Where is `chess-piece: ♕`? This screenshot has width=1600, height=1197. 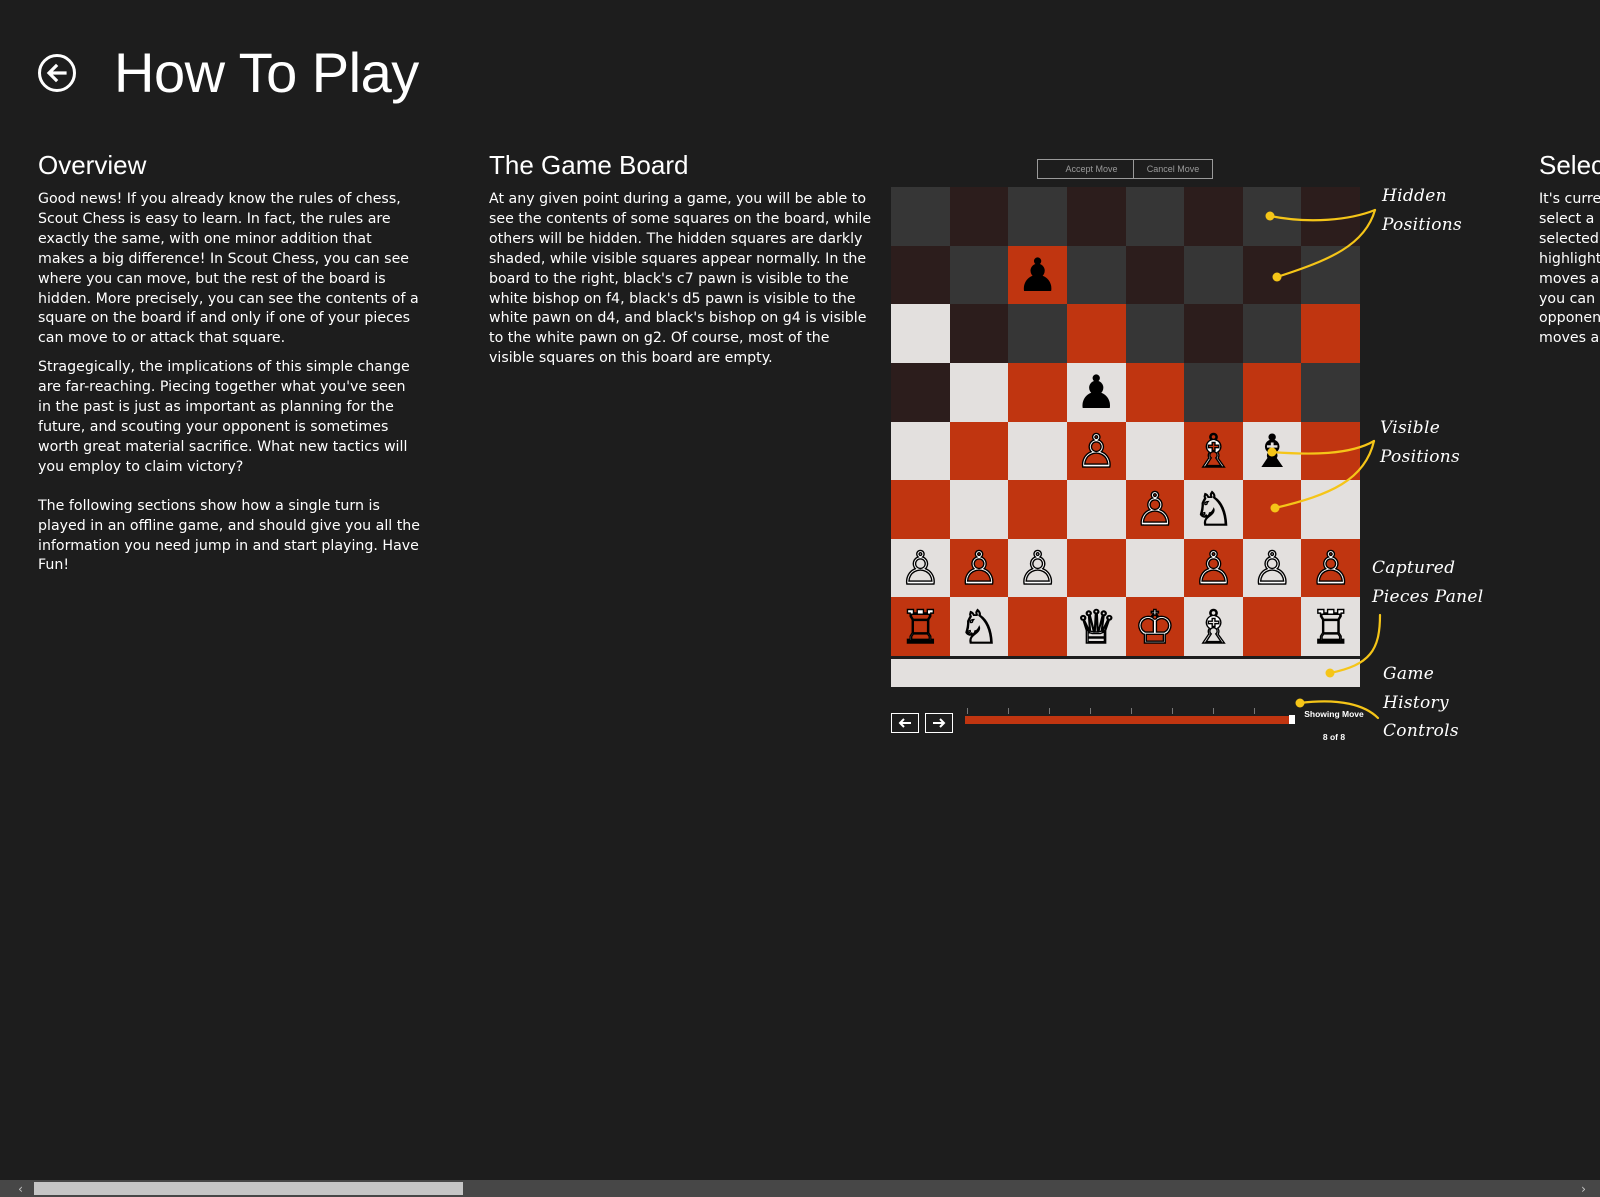
chess-piece: ♕ is located at coordinates (1096, 626).